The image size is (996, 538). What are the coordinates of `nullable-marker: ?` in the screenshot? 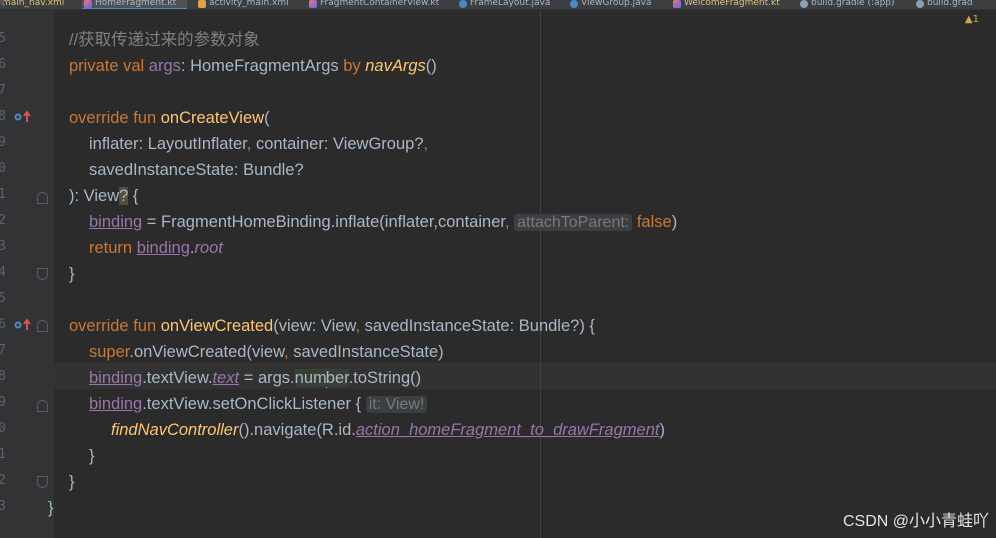 It's located at (124, 196).